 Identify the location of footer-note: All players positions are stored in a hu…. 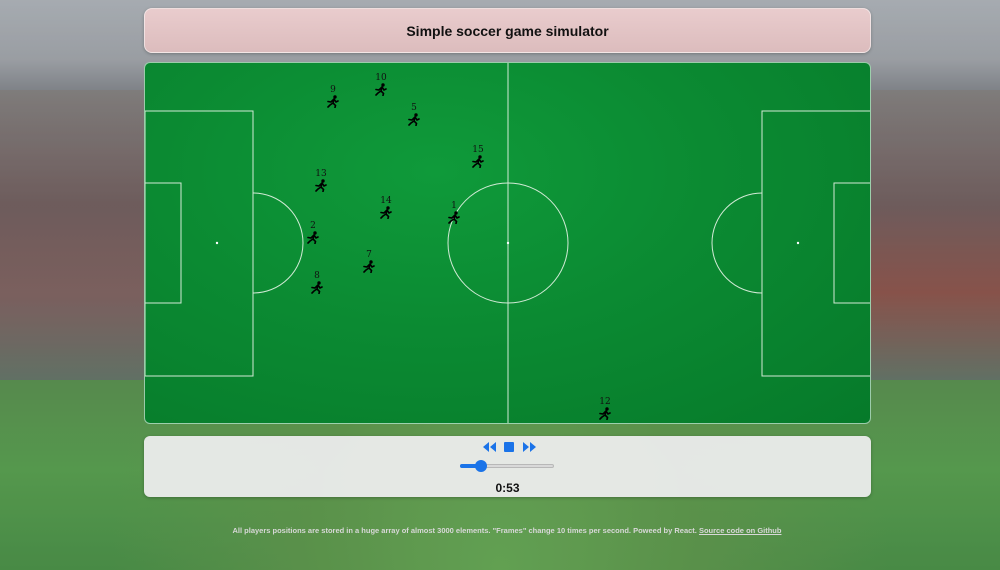
(500, 530).